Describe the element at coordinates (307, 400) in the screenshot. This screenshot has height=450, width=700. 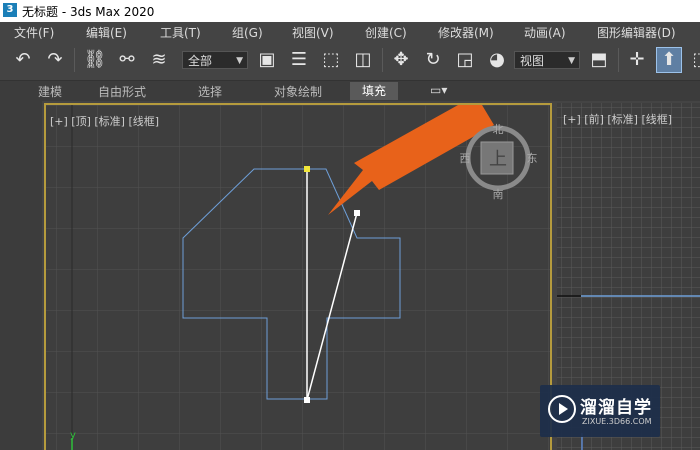
I see `bottom-vertex` at that location.